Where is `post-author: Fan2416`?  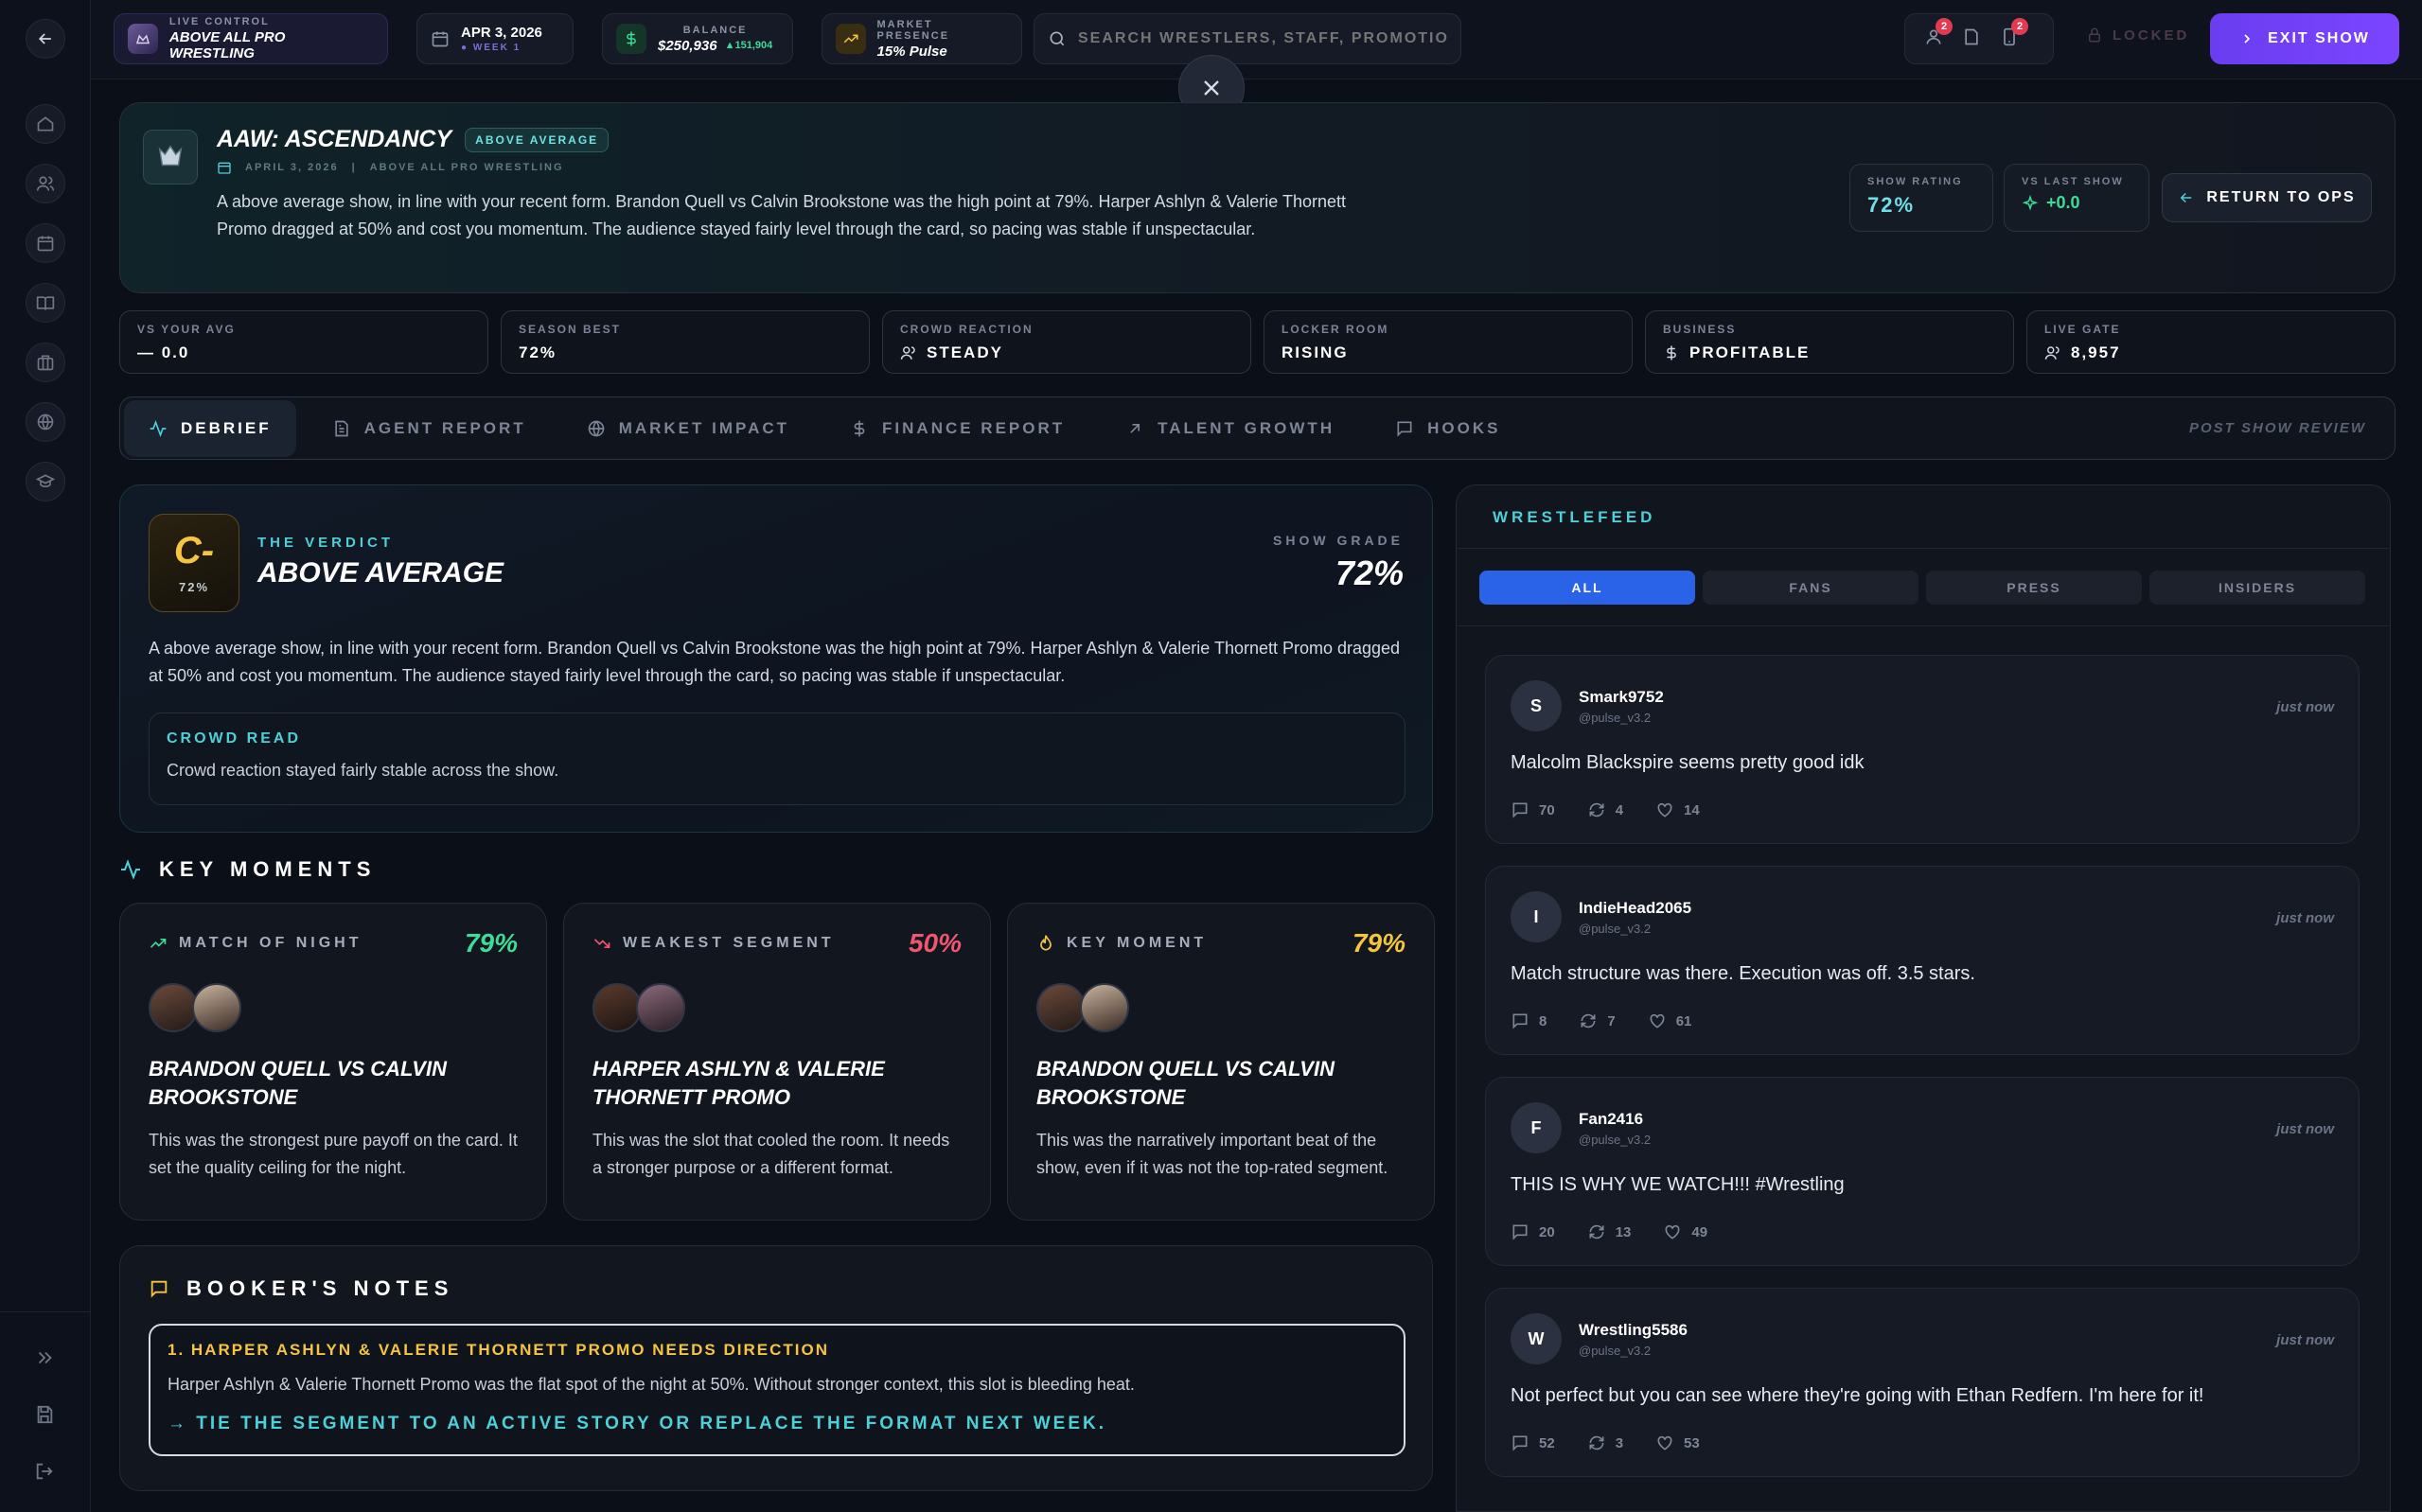
post-author: Fan2416 is located at coordinates (1611, 1118).